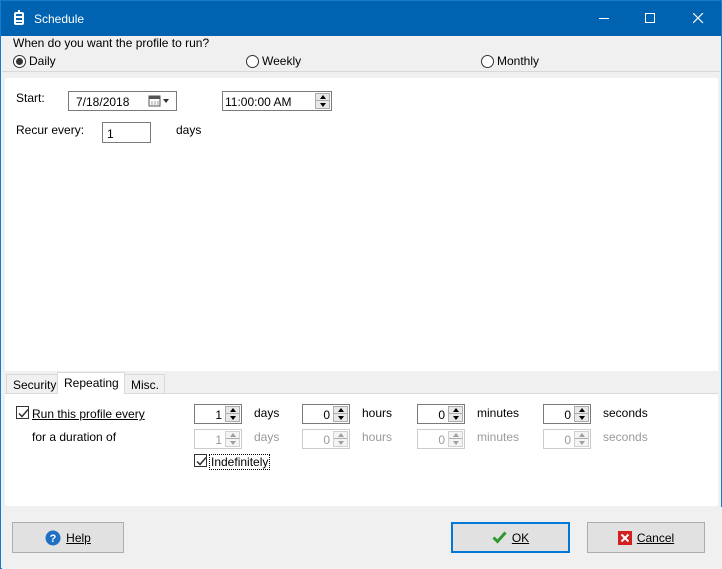 This screenshot has width=722, height=569. I want to click on help-label: Help, so click(78, 537).